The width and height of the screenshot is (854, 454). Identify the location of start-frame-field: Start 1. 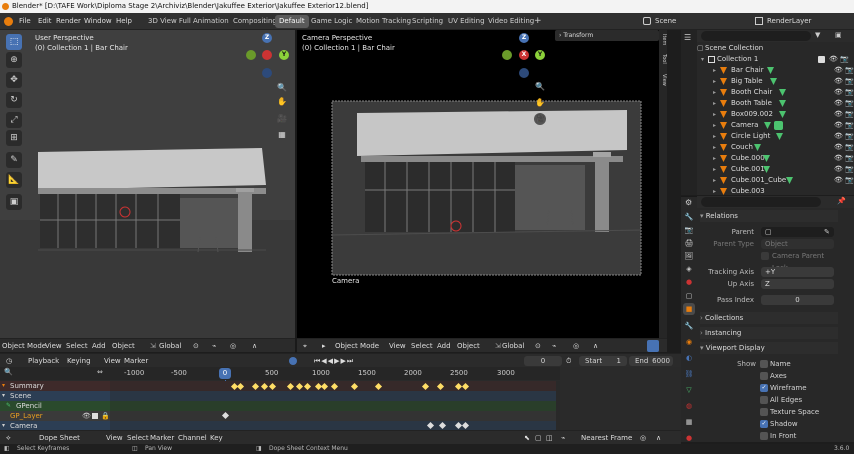
(603, 361).